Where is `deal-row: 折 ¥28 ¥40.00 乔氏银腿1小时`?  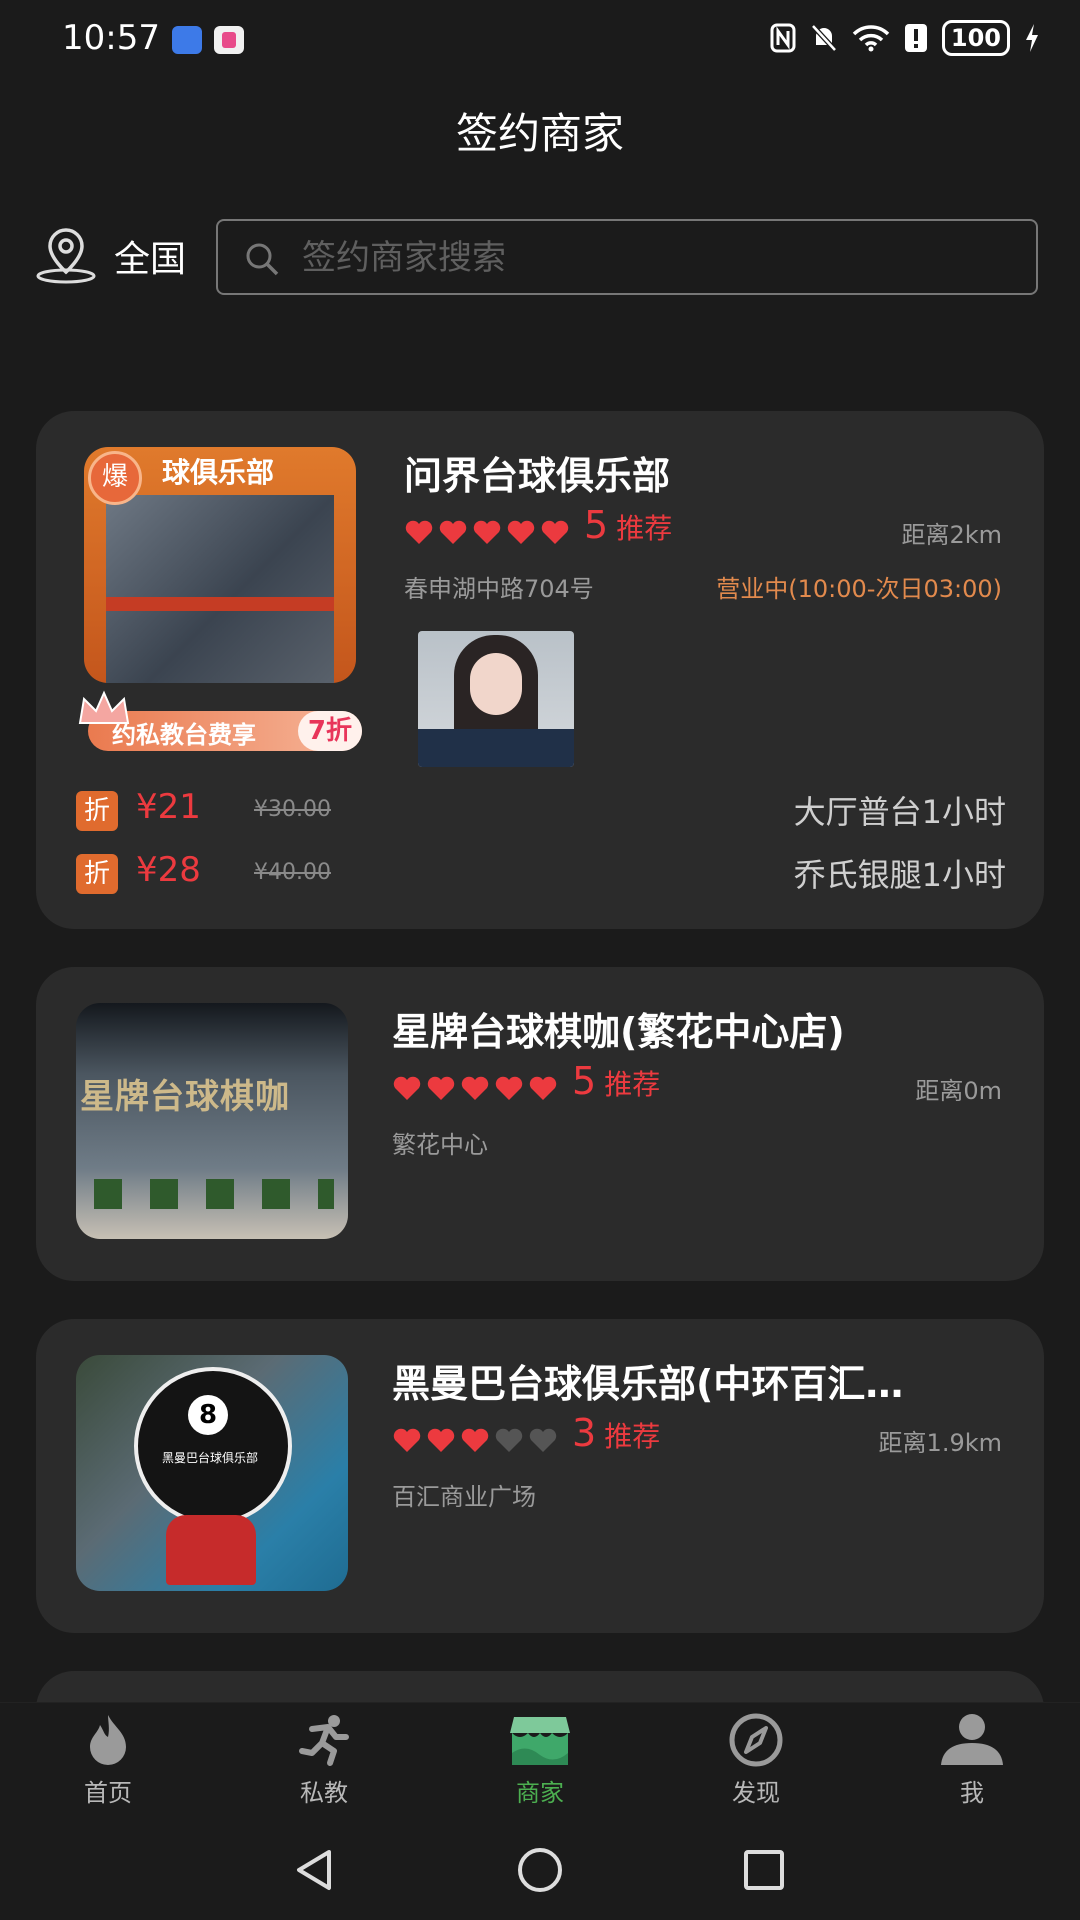 deal-row: 折 ¥28 ¥40.00 乔氏银腿1小时 is located at coordinates (541, 872).